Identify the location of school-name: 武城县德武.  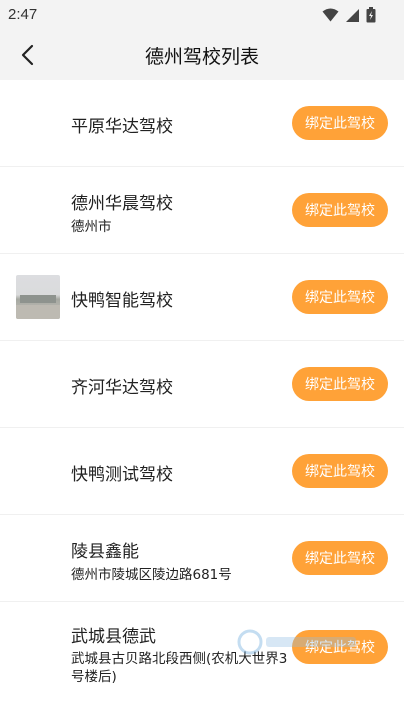
(113, 637).